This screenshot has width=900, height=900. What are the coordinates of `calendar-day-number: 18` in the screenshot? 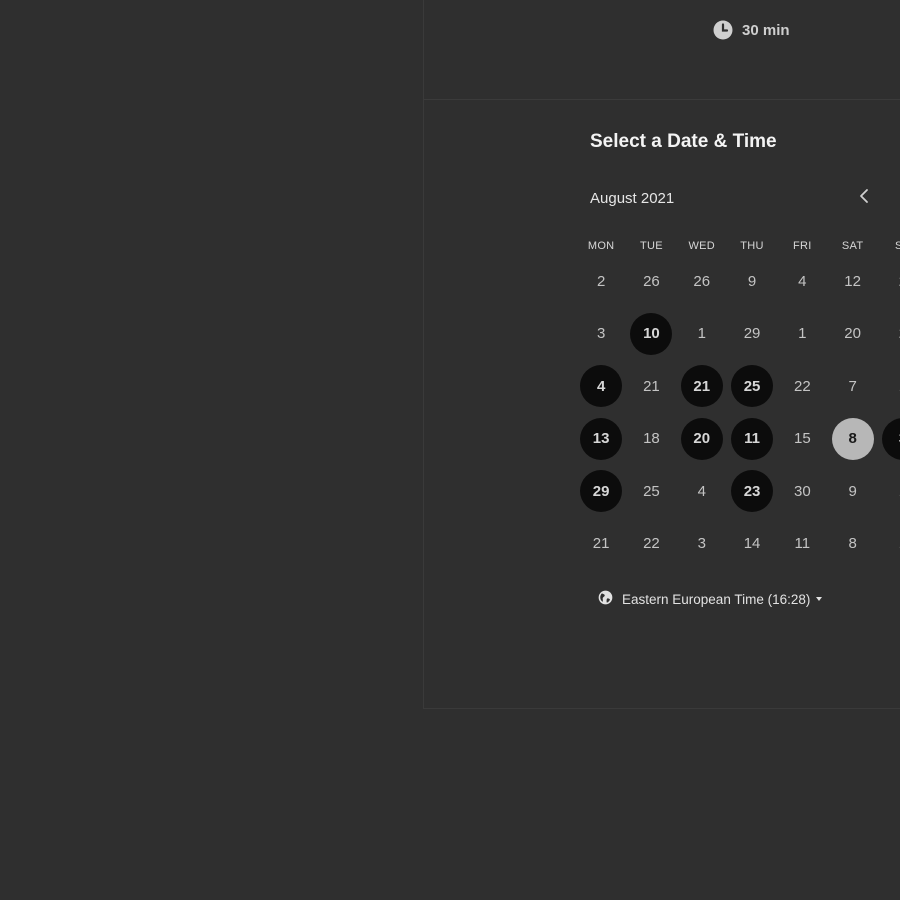 It's located at (651, 439).